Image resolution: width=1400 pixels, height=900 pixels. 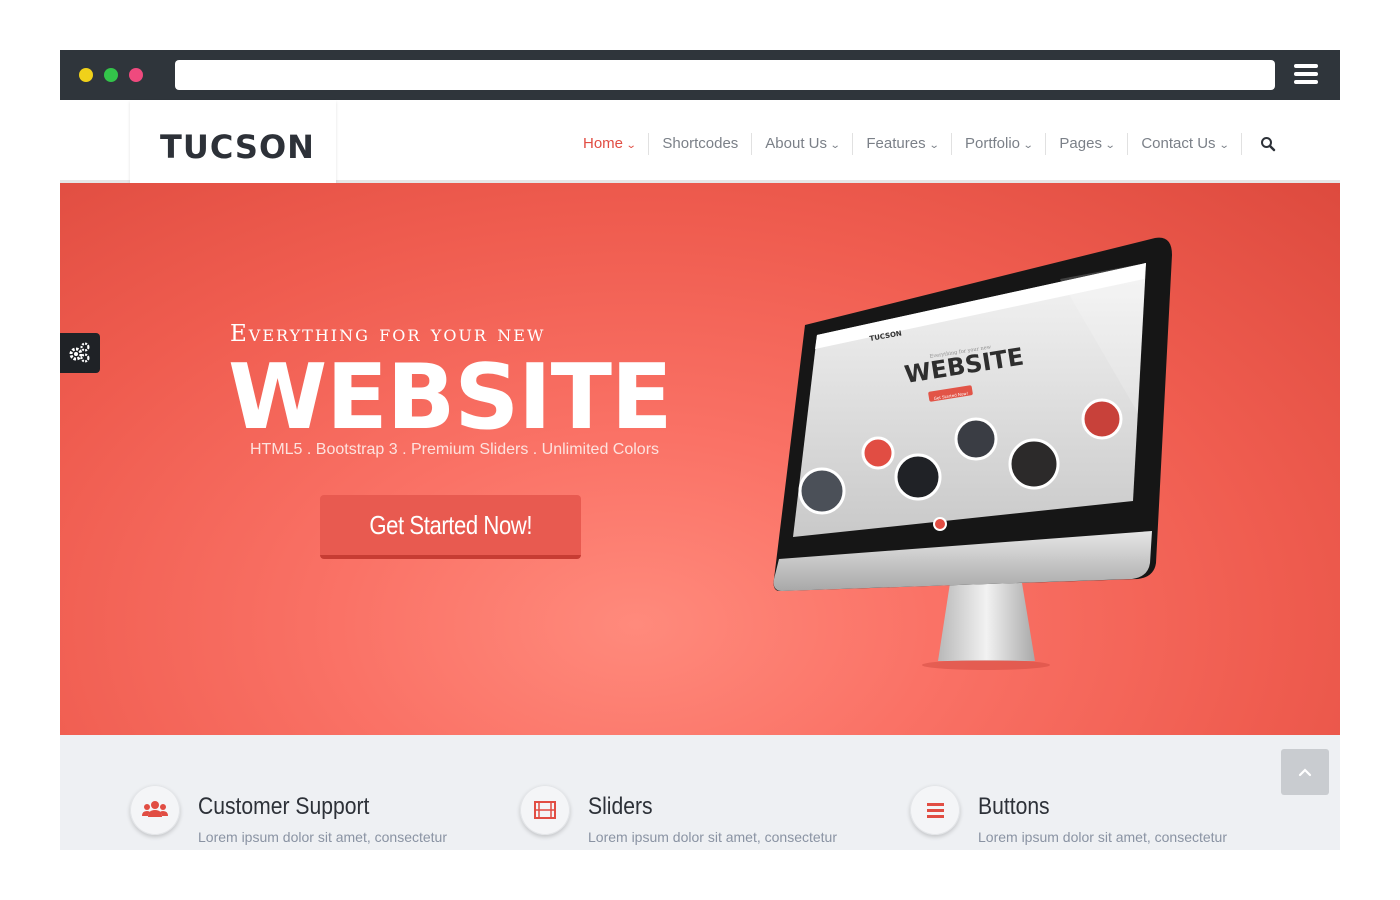 What do you see at coordinates (450, 527) in the screenshot?
I see `get-started-button: Get Started Now!` at bounding box center [450, 527].